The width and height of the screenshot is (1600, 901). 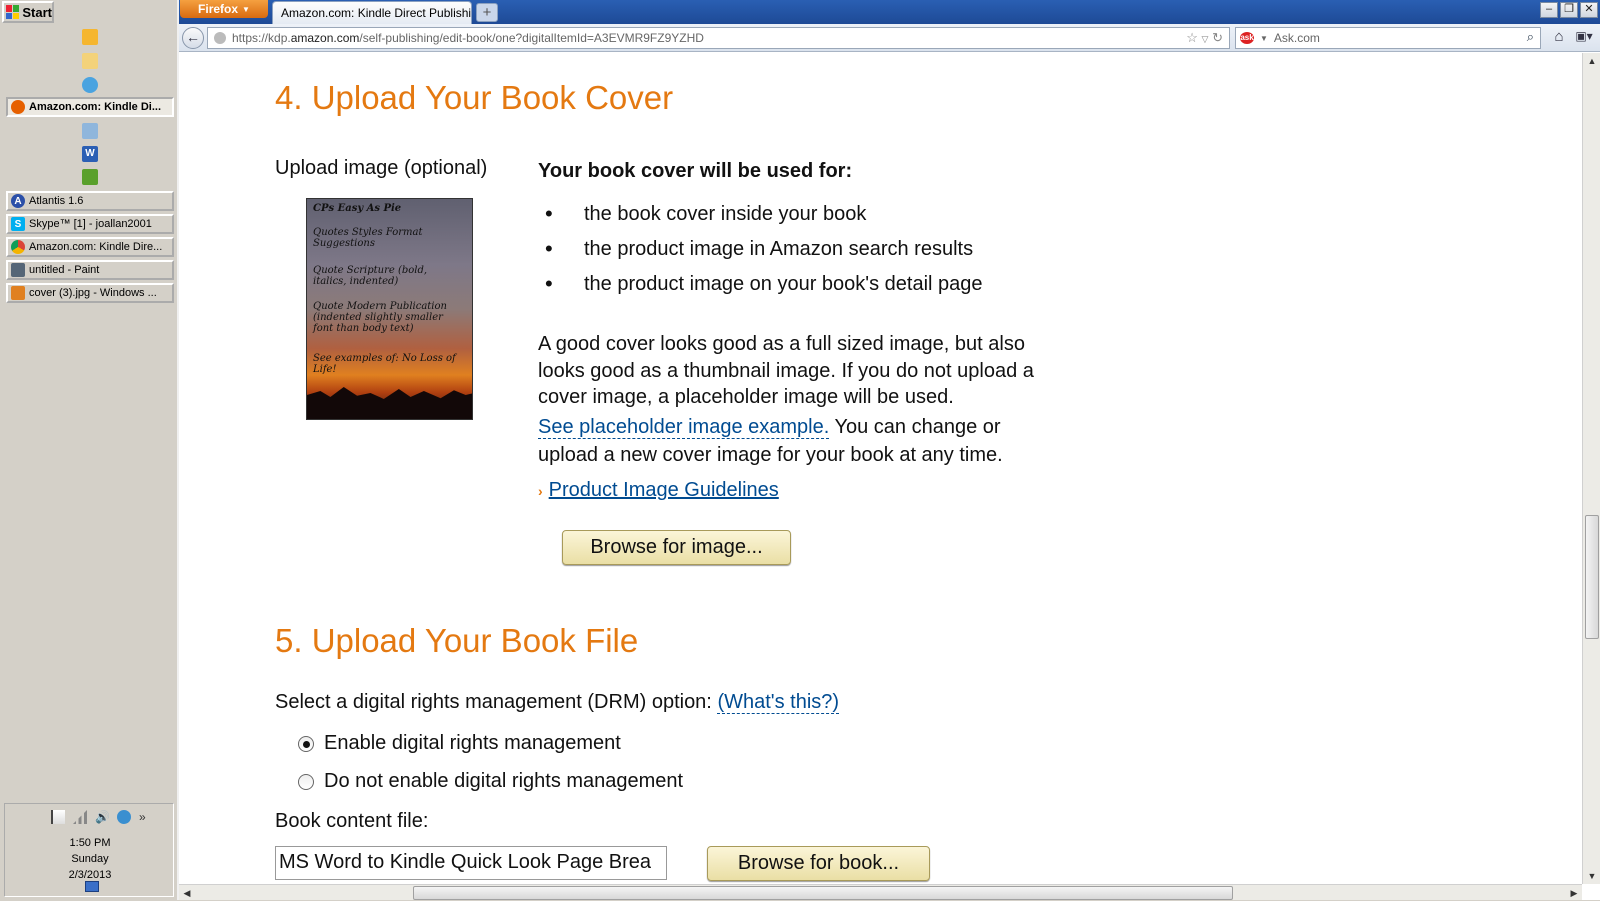 What do you see at coordinates (193, 38) in the screenshot?
I see `back-button: ←` at bounding box center [193, 38].